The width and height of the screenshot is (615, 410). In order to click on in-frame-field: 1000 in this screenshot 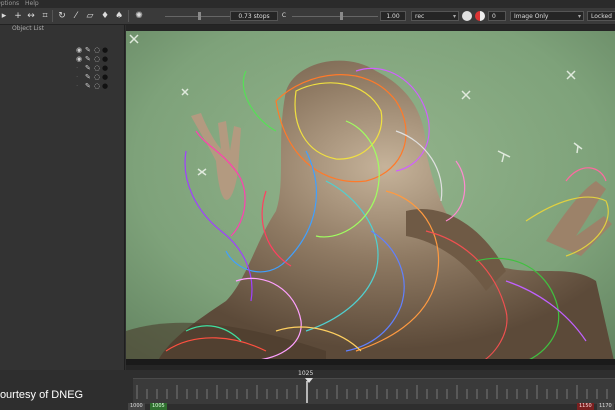, I will do `click(136, 406)`.